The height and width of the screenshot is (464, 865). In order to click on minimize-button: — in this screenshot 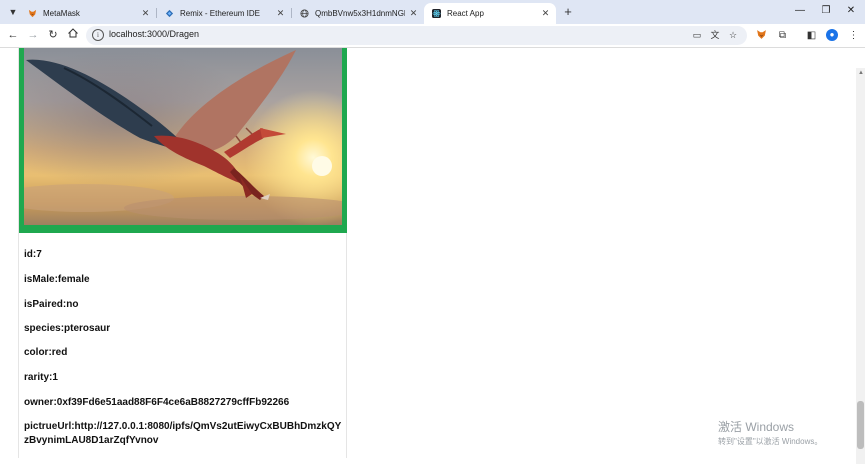, I will do `click(800, 11)`.